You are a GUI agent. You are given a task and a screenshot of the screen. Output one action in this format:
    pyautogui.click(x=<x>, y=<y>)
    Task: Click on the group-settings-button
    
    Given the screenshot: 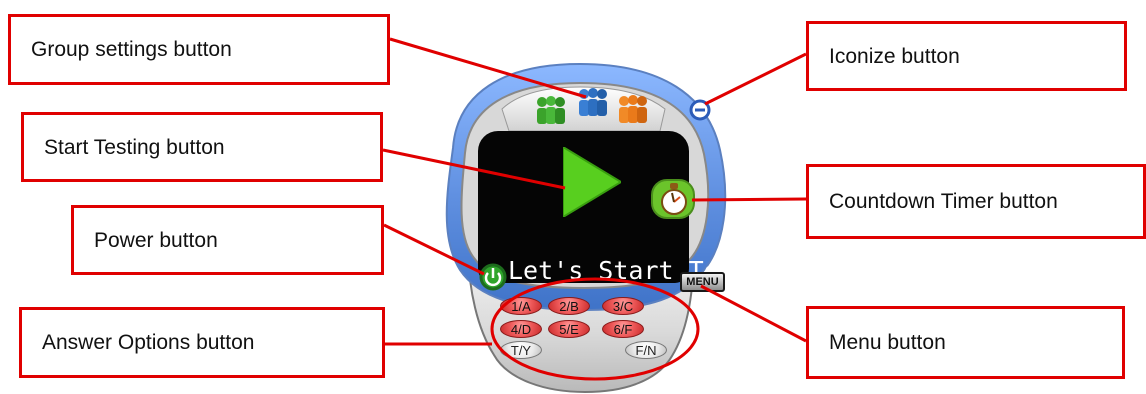 What is the action you would take?
    pyautogui.click(x=580, y=108)
    